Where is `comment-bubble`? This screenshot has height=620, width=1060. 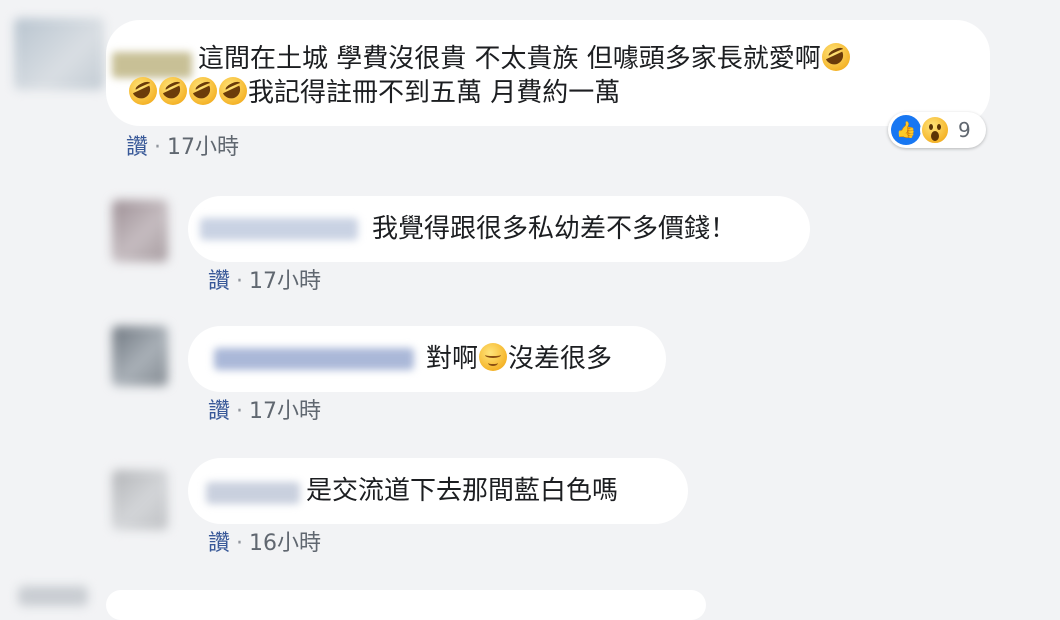
comment-bubble is located at coordinates (406, 605).